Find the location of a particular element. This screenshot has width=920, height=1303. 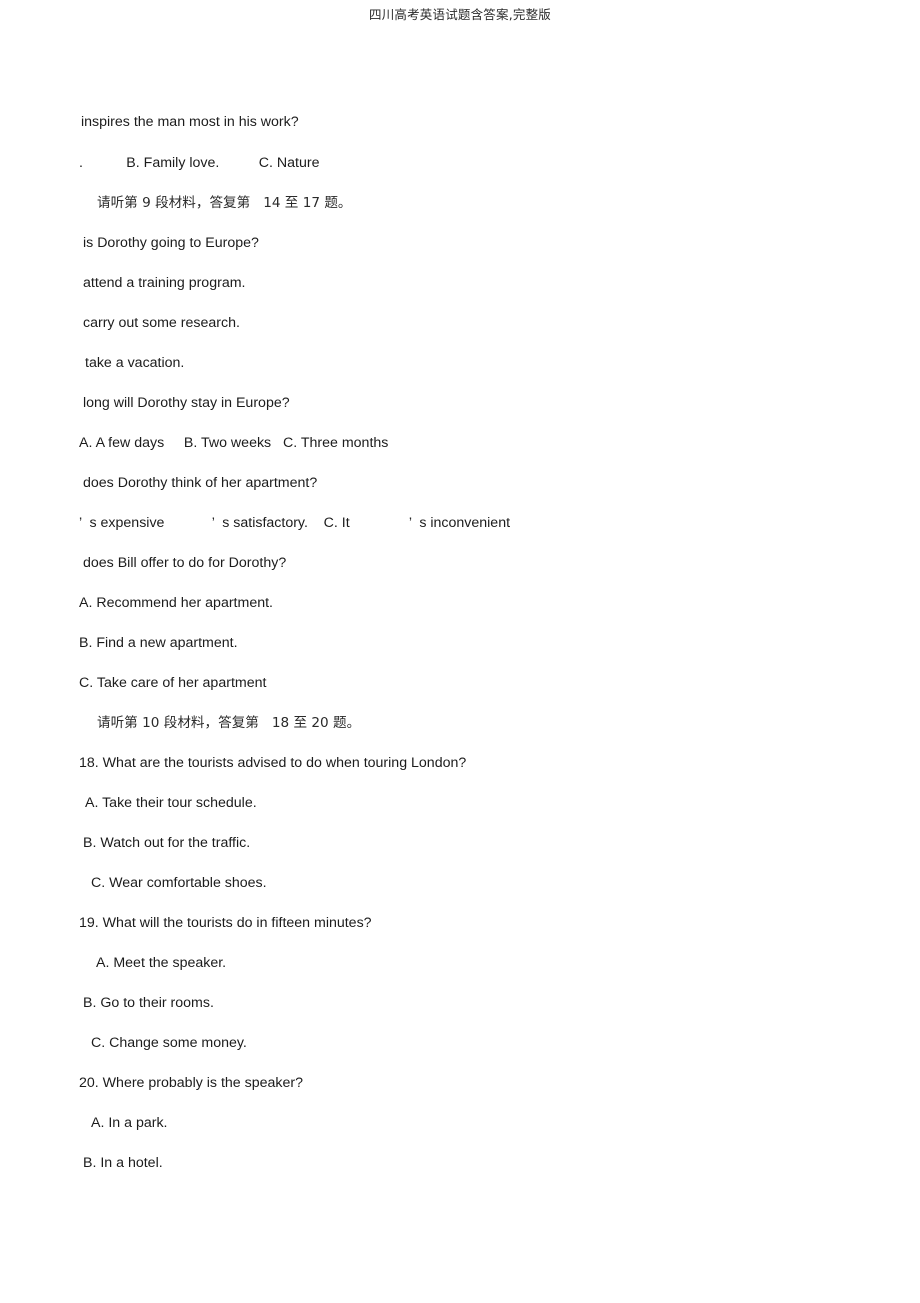

q20-option-b: B. In a hotel. is located at coordinates (123, 1163).